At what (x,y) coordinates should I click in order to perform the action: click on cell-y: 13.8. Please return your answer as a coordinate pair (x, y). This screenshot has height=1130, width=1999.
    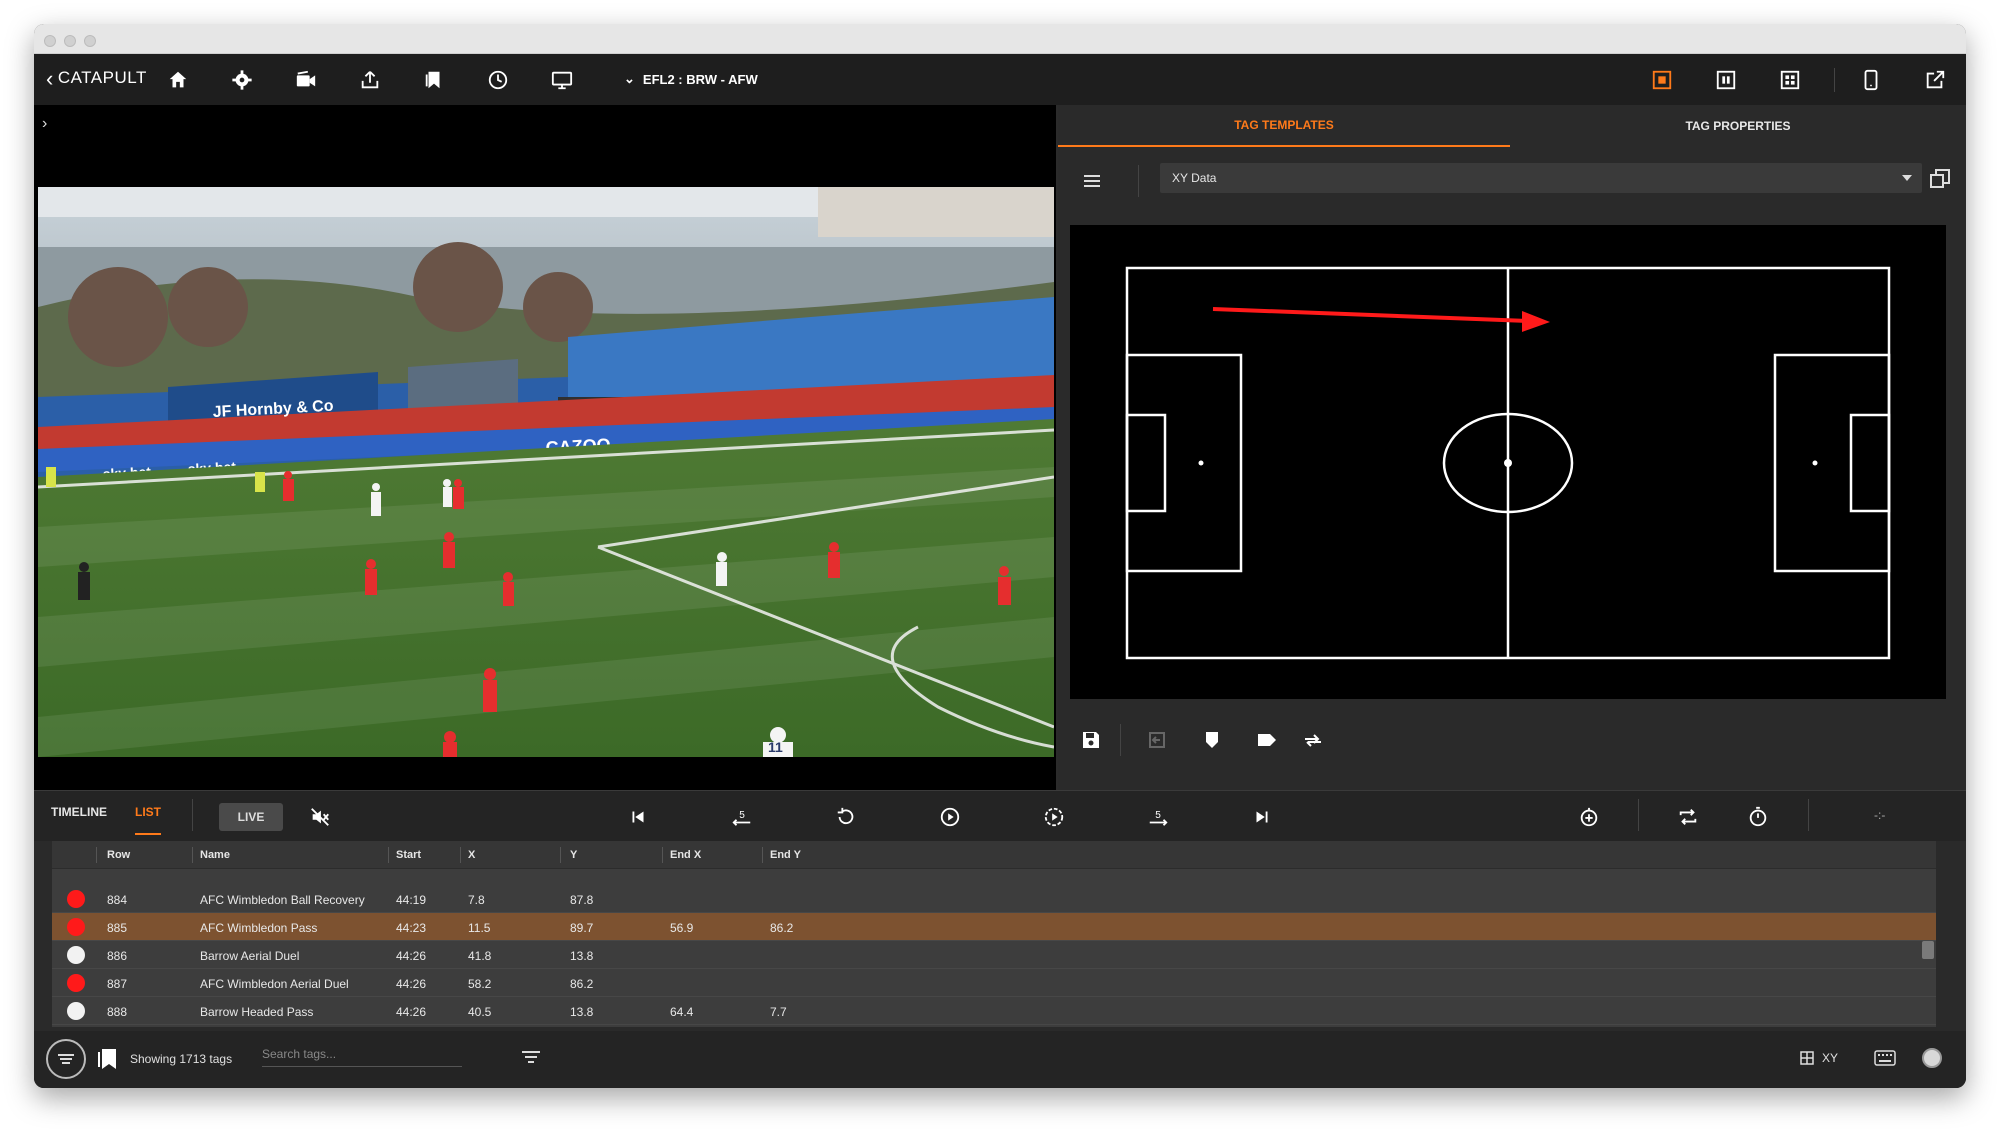
    Looking at the image, I should click on (582, 1012).